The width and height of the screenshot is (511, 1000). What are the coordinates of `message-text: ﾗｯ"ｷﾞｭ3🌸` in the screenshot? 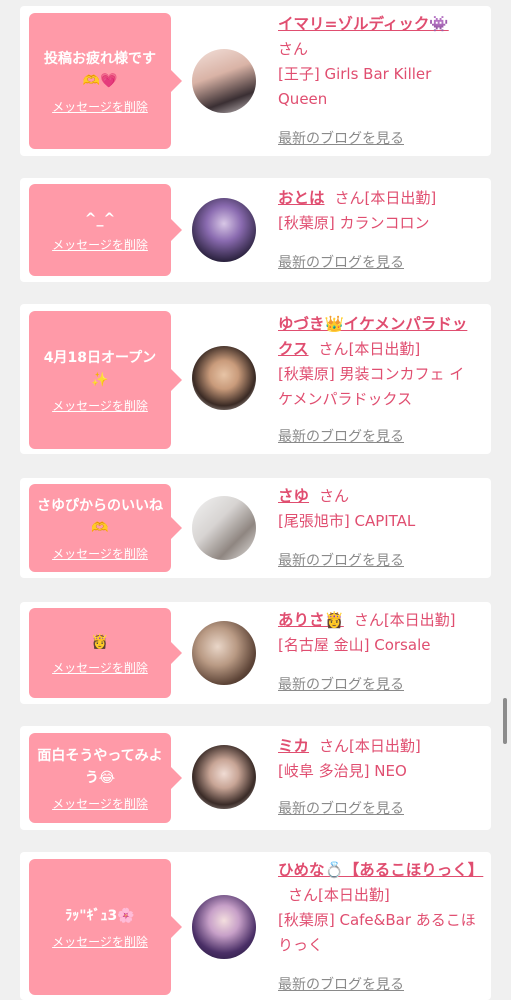 It's located at (100, 915).